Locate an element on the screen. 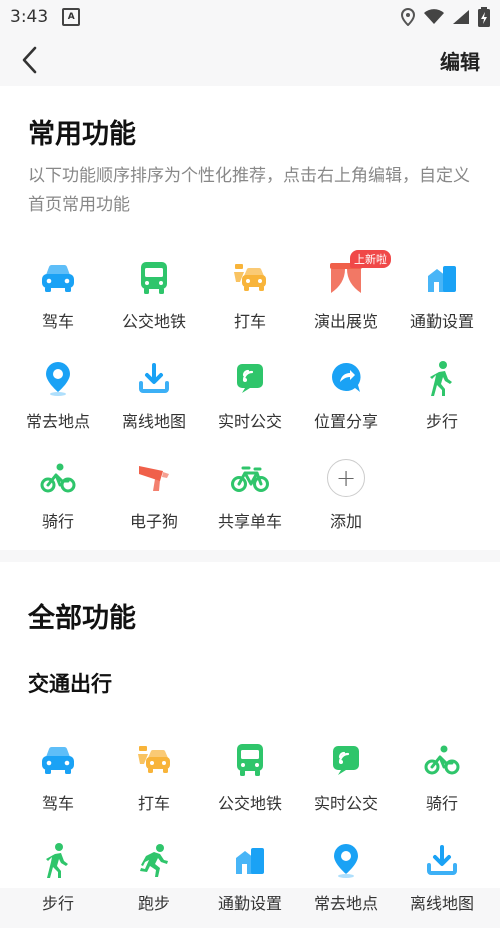  transport-function-item: 公交地铁 is located at coordinates (250, 778).